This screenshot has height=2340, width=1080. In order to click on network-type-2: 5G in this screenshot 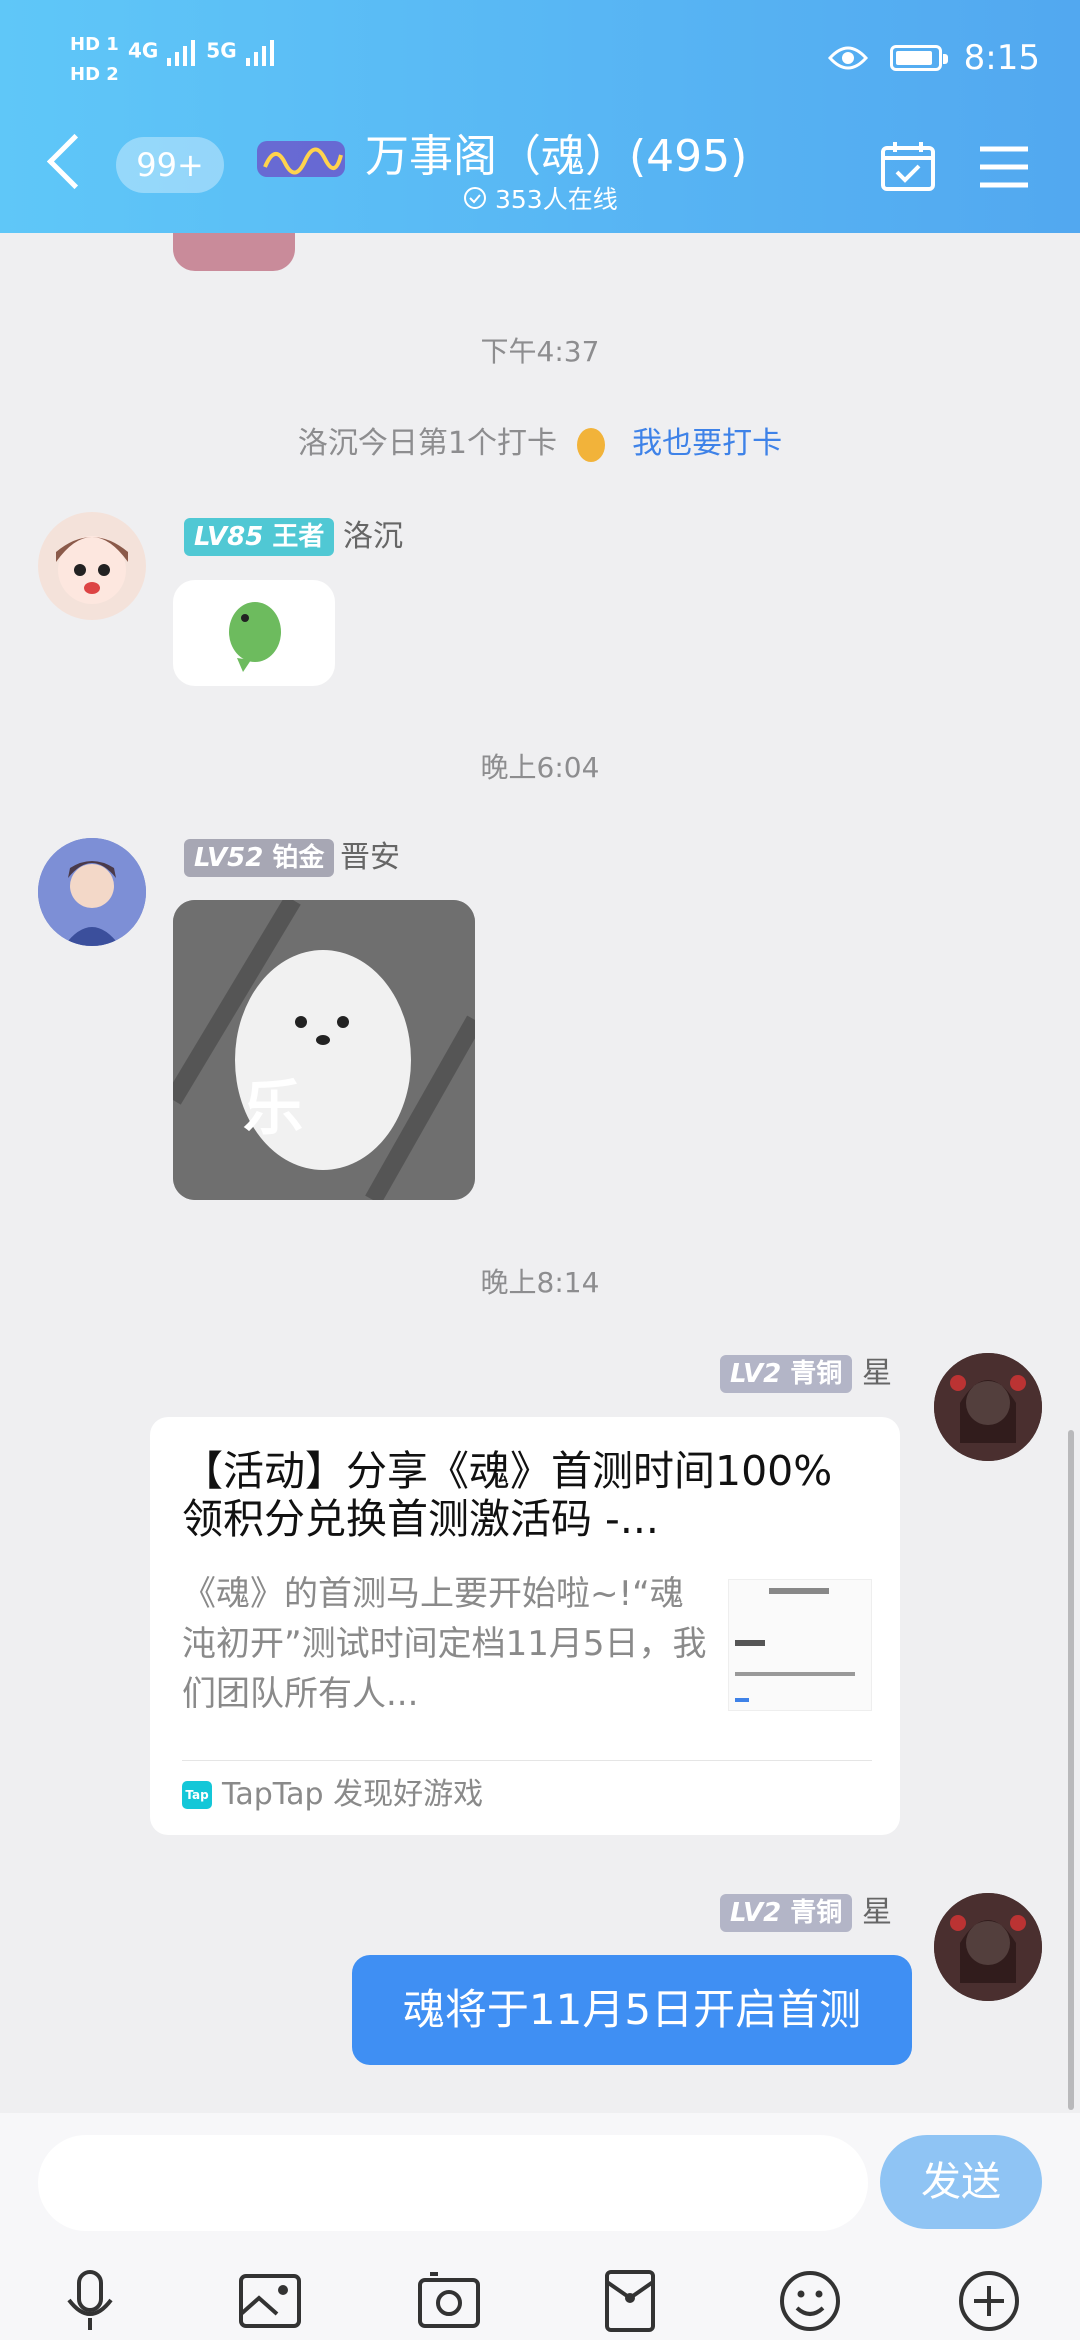, I will do `click(221, 50)`.